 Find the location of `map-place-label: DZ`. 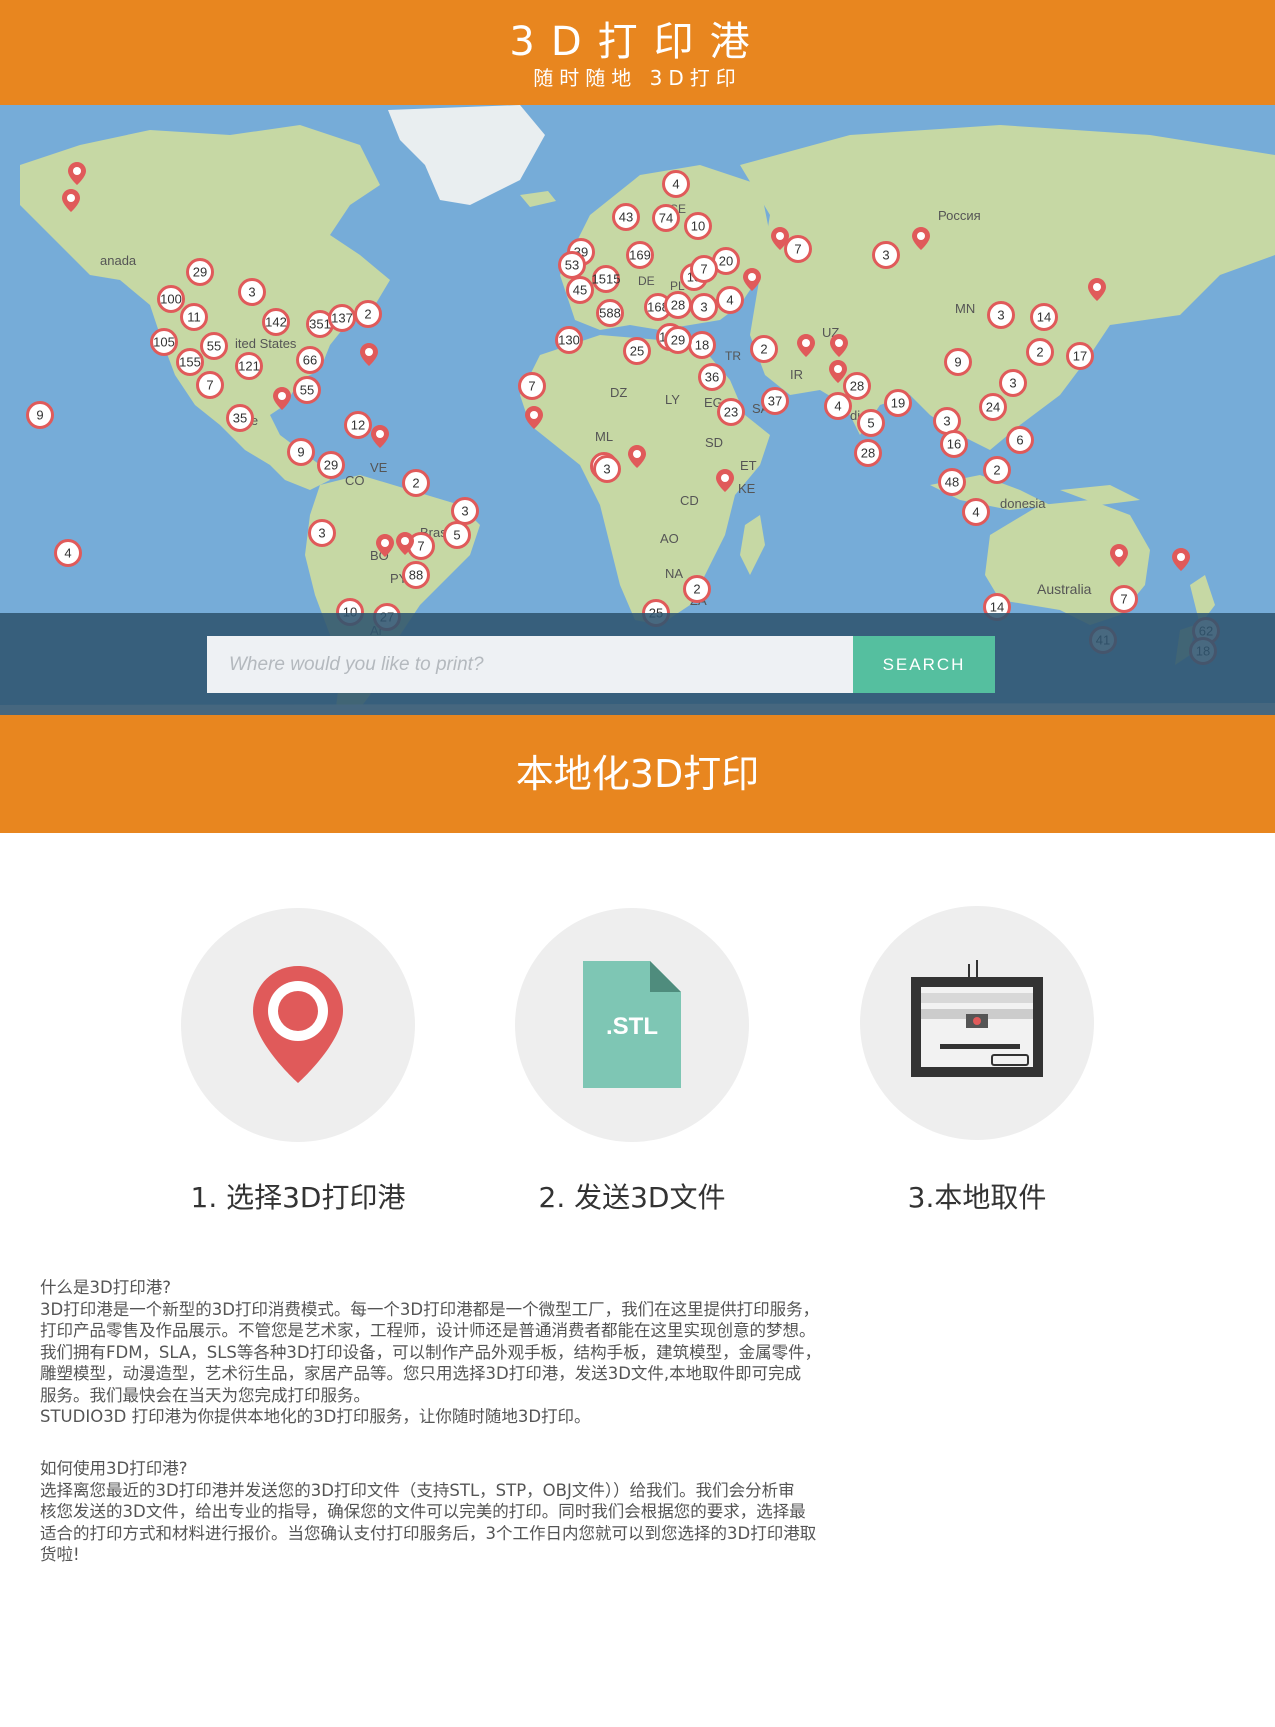

map-place-label: DZ is located at coordinates (618, 392).